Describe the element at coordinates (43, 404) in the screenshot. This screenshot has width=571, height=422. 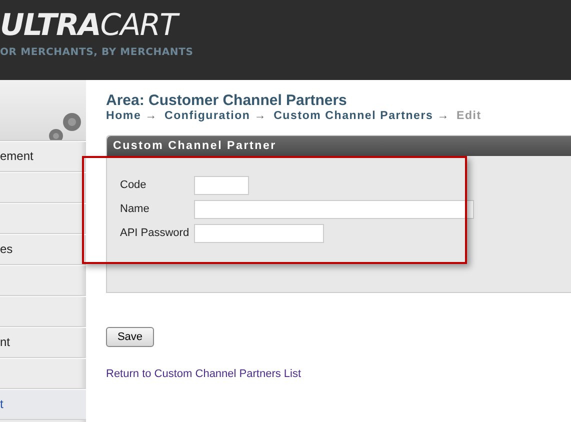
I see `sidebar-item: t` at that location.